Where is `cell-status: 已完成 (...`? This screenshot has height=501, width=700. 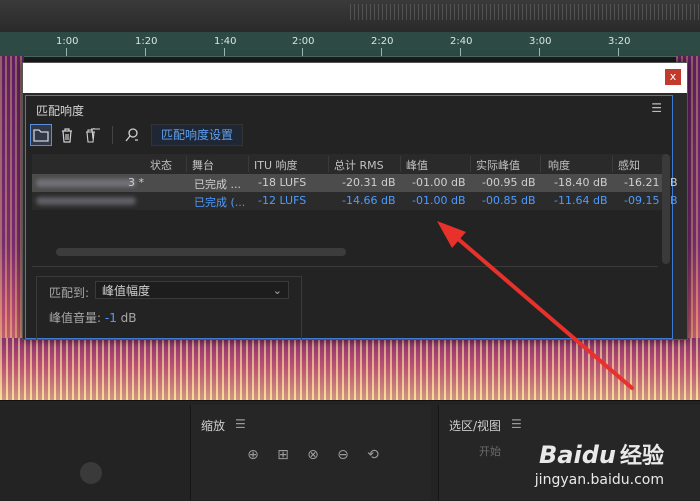
cell-status: 已完成 (... is located at coordinates (220, 202).